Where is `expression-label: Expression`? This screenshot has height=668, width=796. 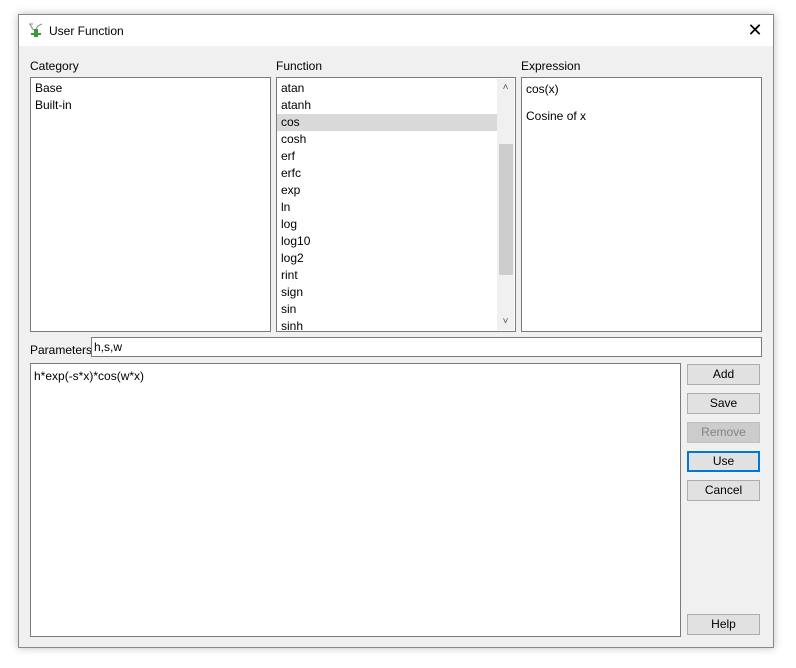 expression-label: Expression is located at coordinates (551, 66).